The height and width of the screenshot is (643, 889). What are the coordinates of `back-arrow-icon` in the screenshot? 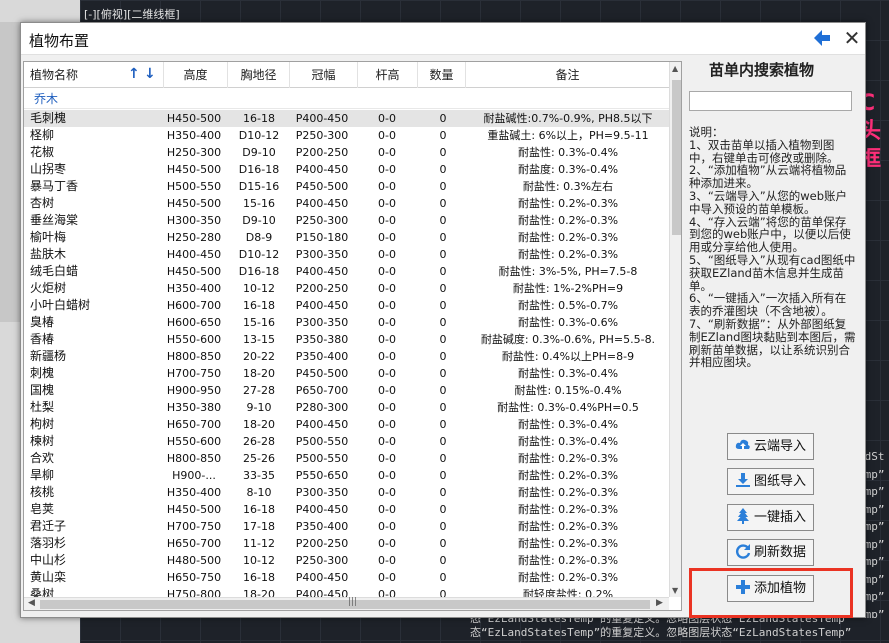 It's located at (822, 38).